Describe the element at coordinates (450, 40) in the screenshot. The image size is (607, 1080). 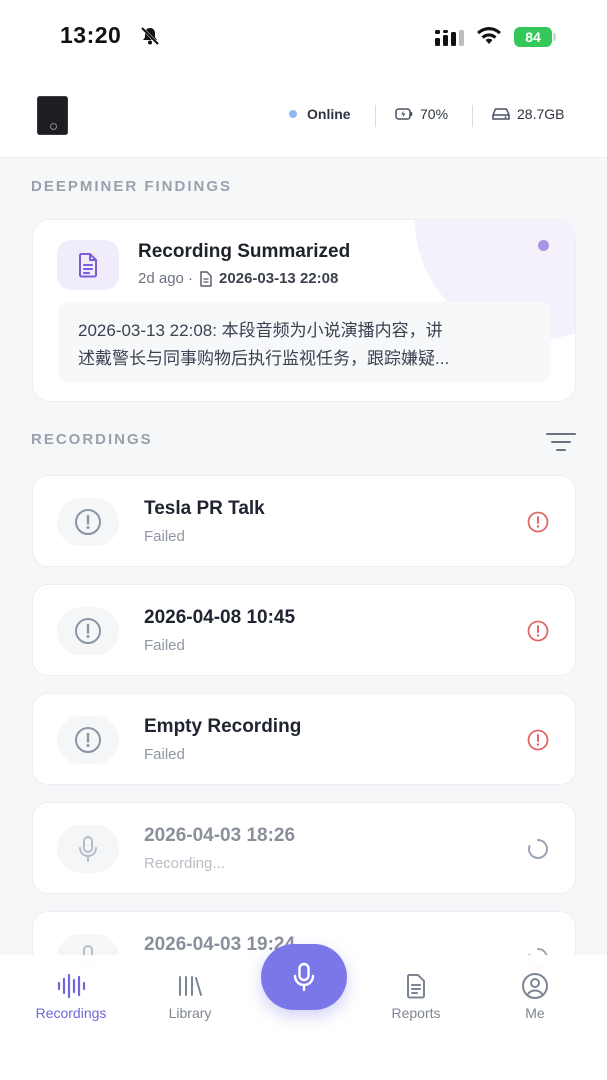
I see `cellular-signal-icon` at that location.